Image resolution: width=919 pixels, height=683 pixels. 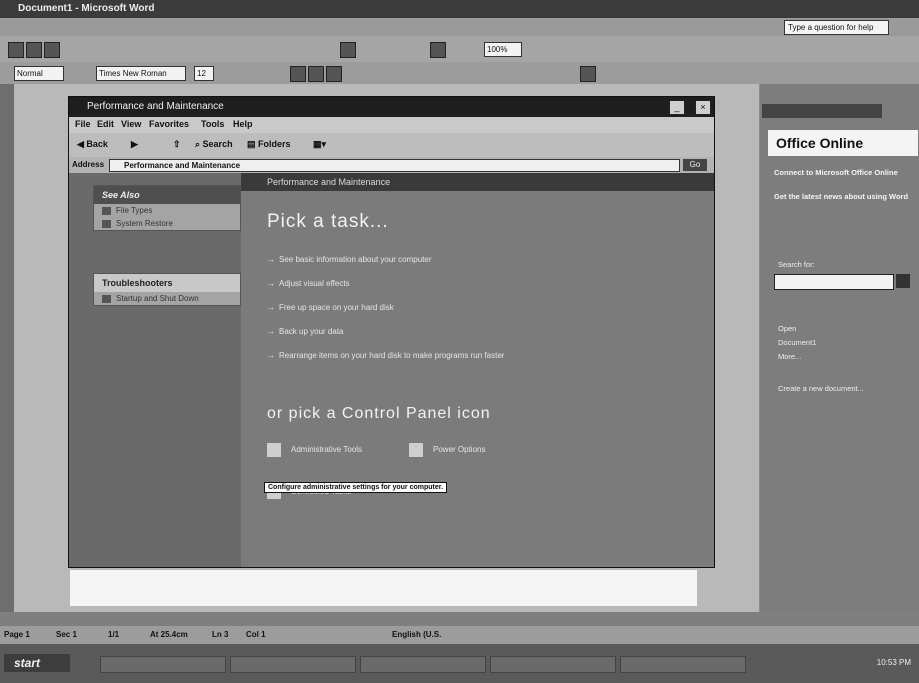 What do you see at coordinates (34, 50) in the screenshot?
I see `open-icon` at bounding box center [34, 50].